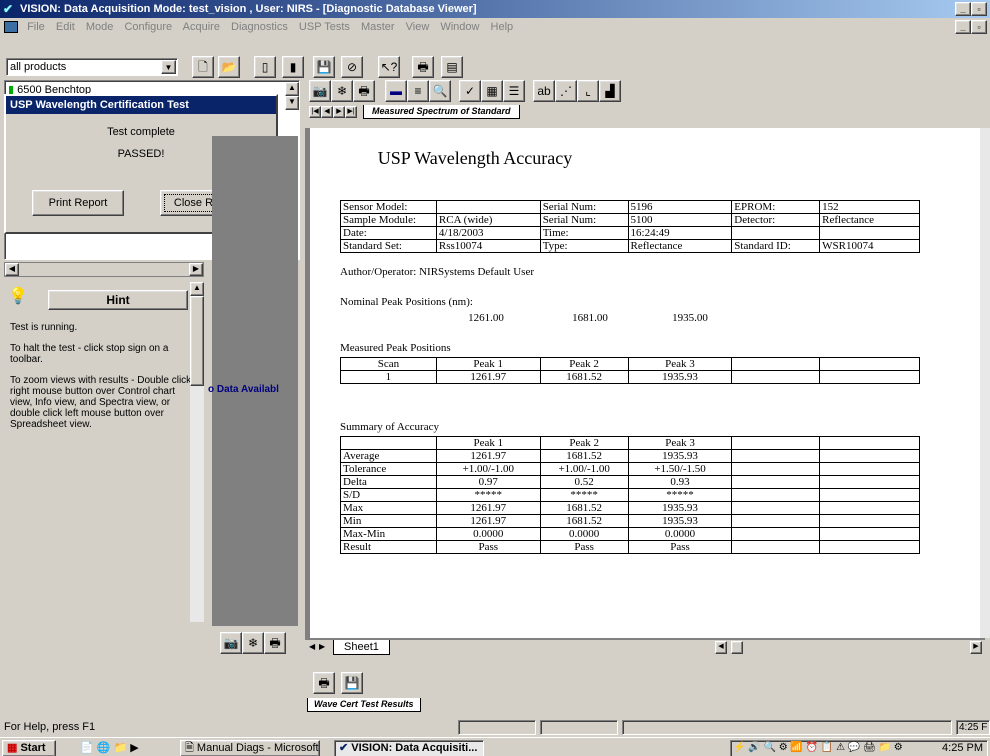 This screenshot has height=756, width=990. Describe the element at coordinates (361, 647) in the screenshot. I see `tab-sheet1: Sheet1` at that location.